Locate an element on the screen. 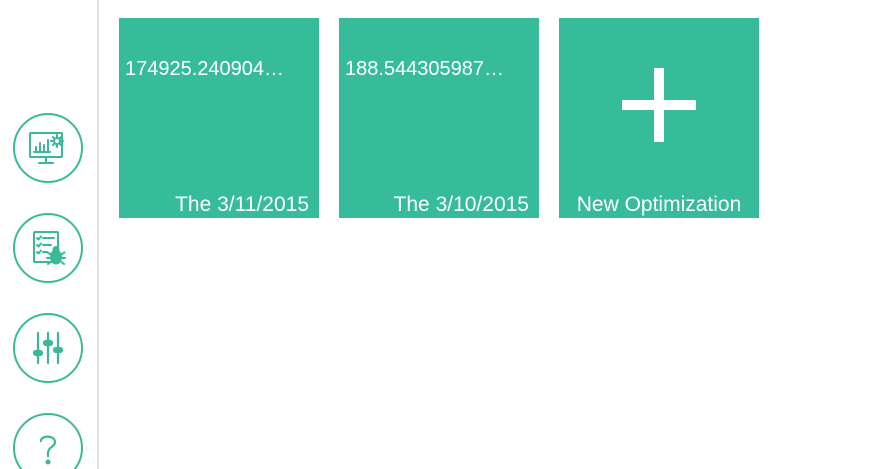 This screenshot has height=469, width=895. sidebar-item-settings is located at coordinates (48, 348).